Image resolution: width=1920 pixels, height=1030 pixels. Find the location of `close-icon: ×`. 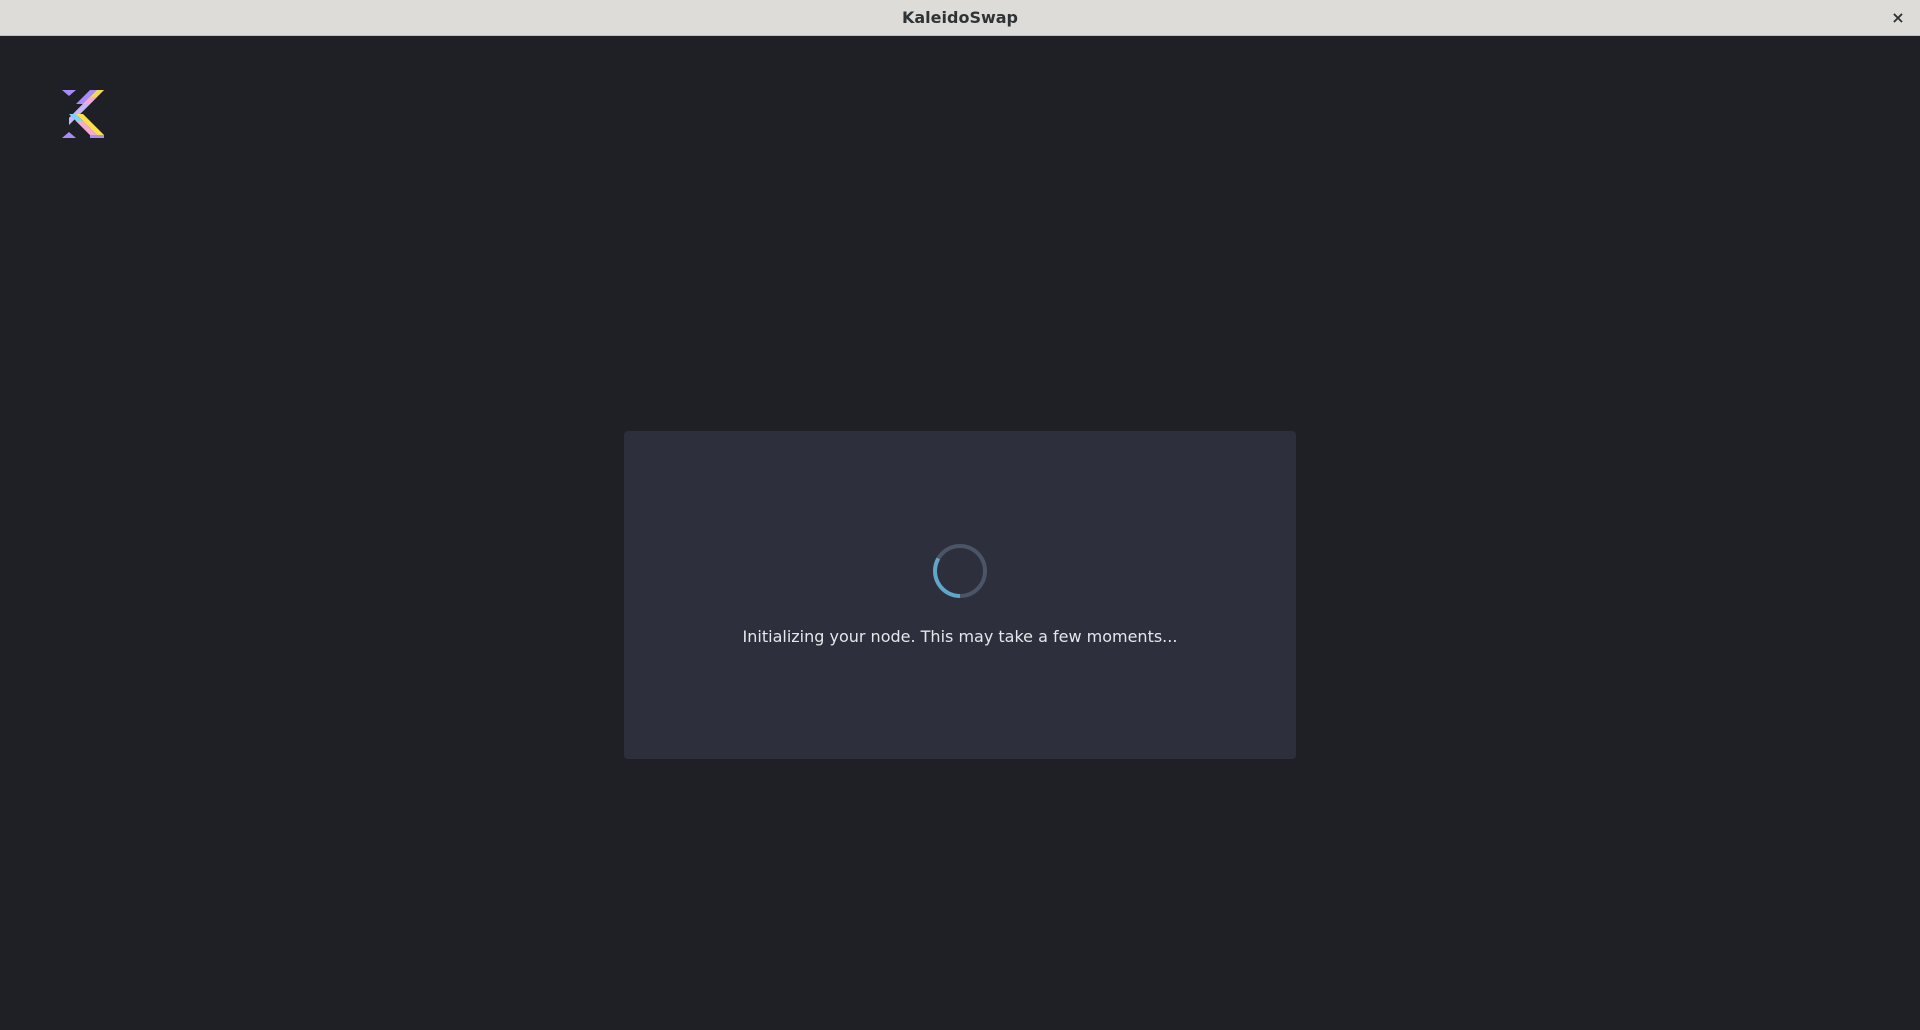

close-icon: × is located at coordinates (1898, 18).